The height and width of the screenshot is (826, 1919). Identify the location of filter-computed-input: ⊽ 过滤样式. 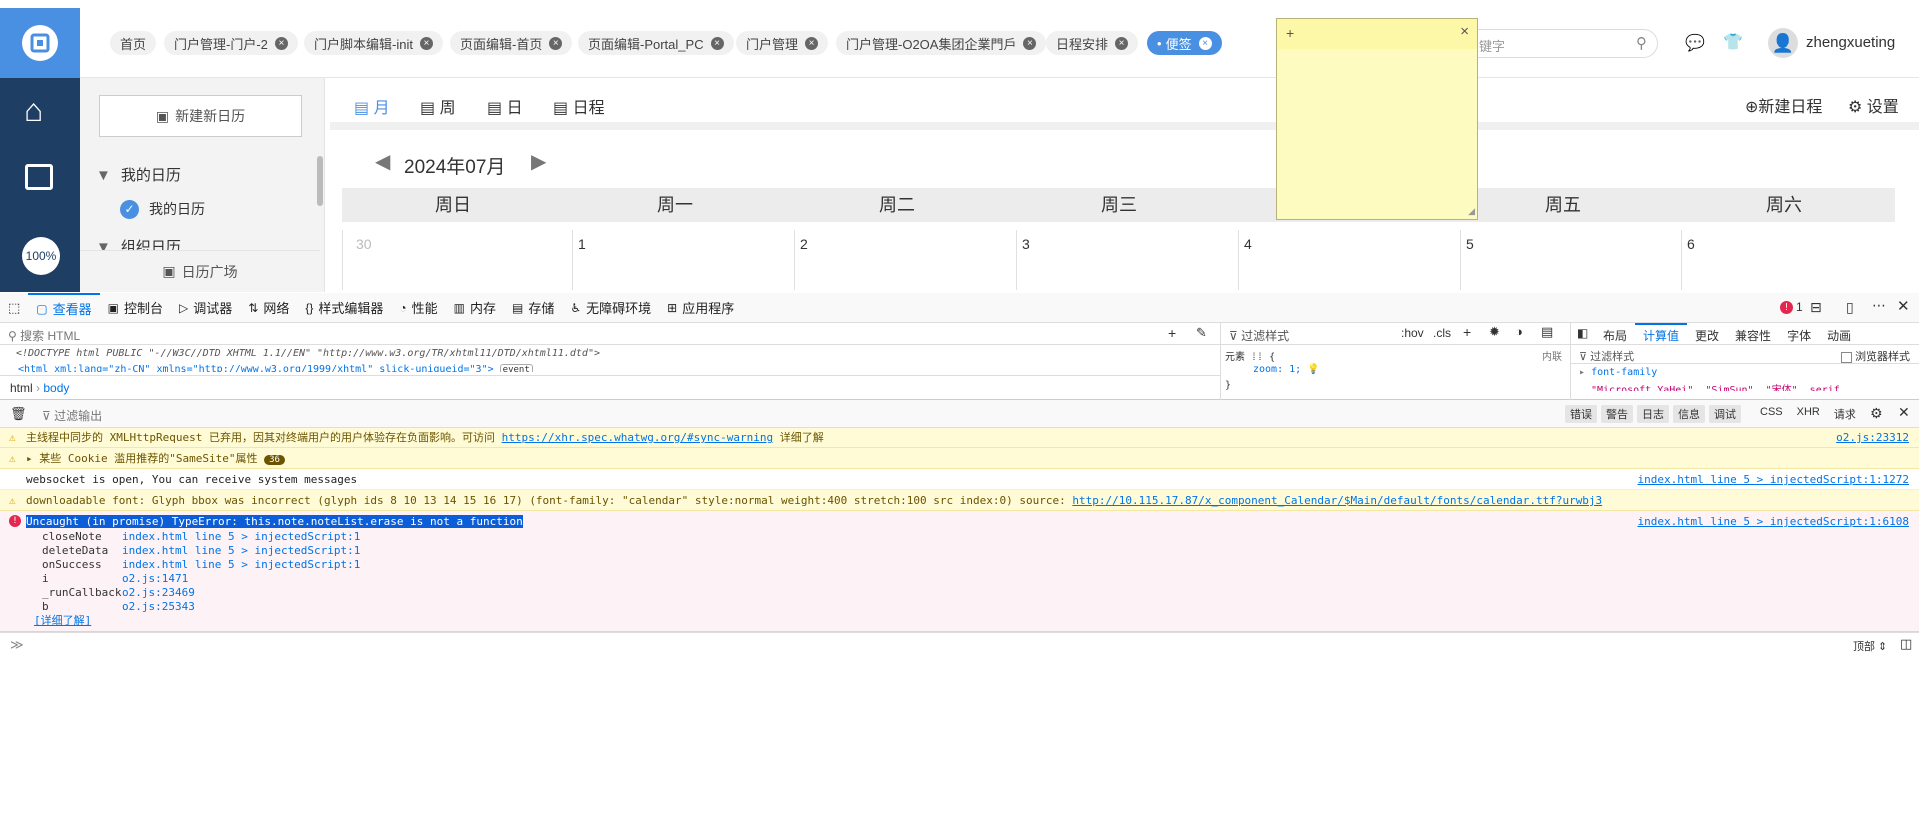
(1606, 356).